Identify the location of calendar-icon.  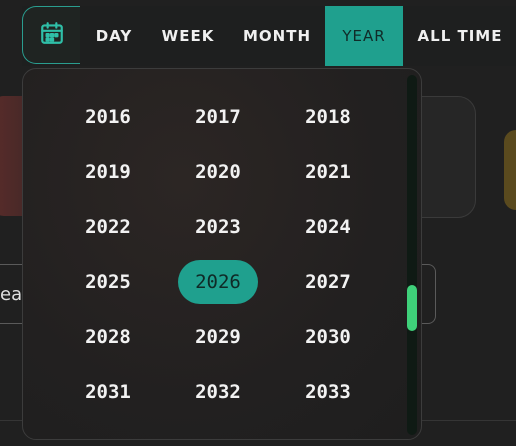
(52, 35).